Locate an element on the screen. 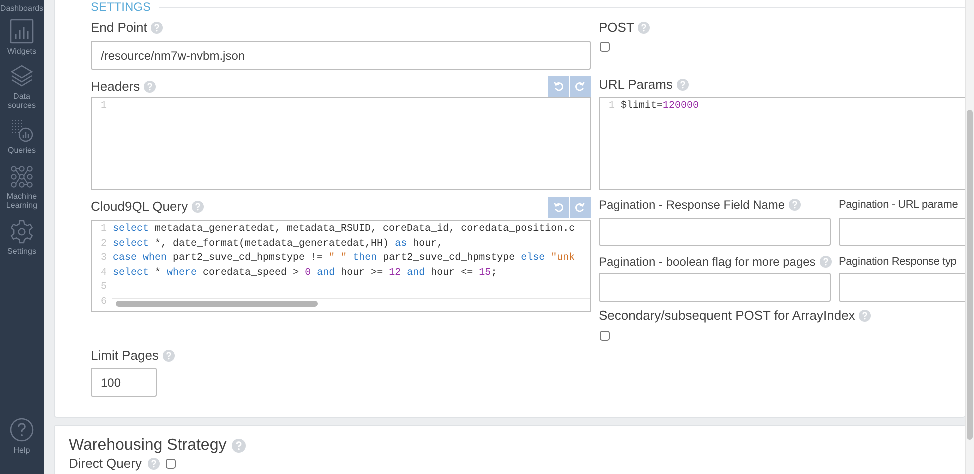 The width and height of the screenshot is (974, 474). input-field: 100 is located at coordinates (124, 382).